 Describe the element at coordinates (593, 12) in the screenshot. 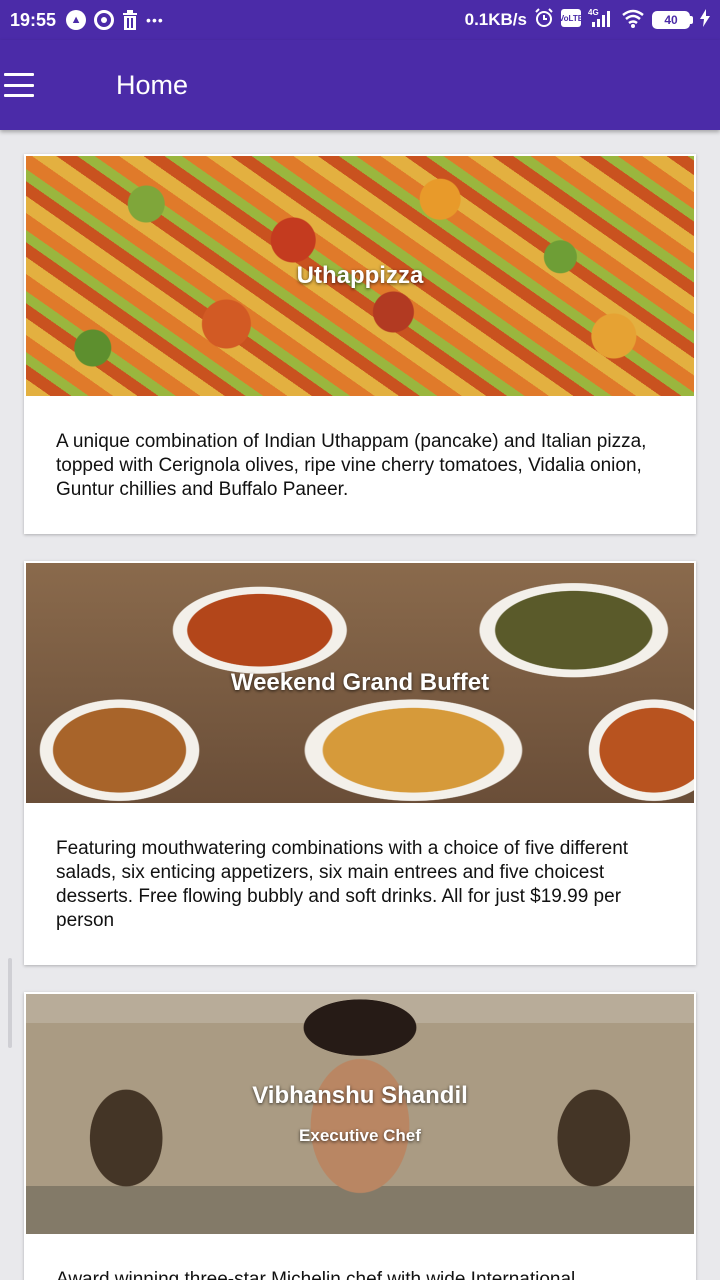

I see `network-type: 4G` at that location.